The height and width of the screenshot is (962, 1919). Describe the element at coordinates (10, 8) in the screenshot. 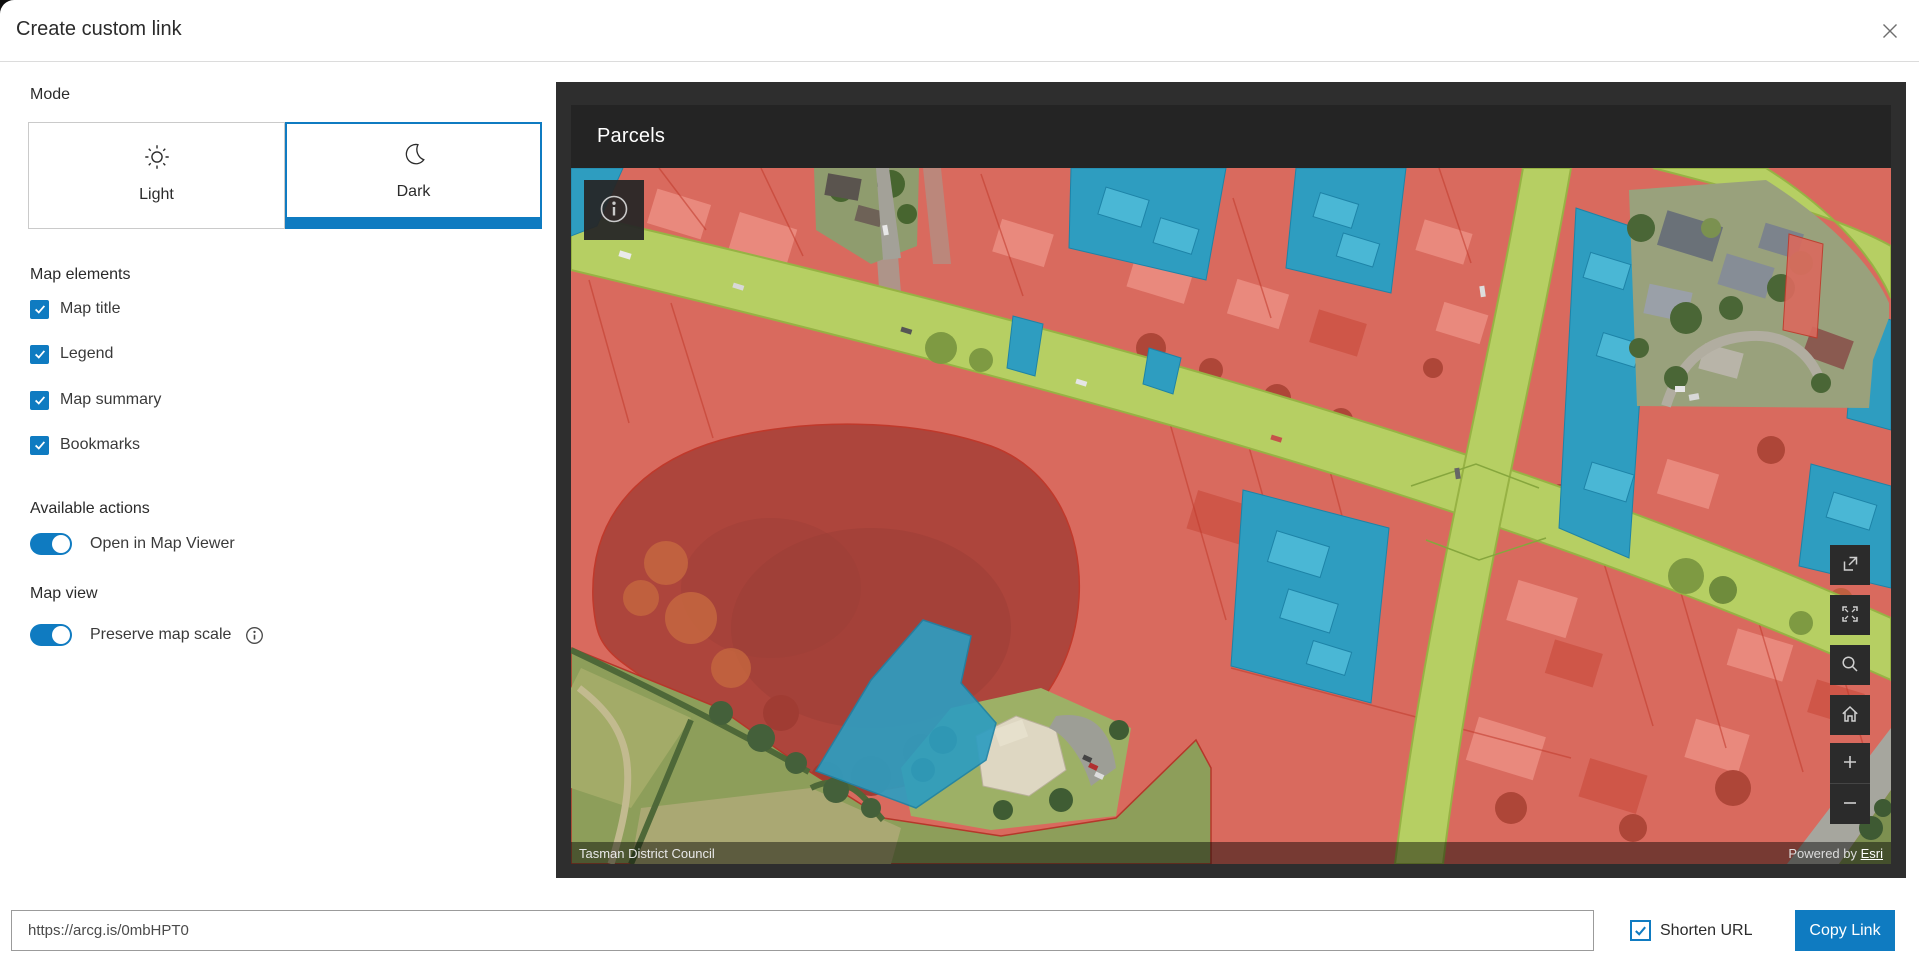

I see `window-corner-artifact` at that location.